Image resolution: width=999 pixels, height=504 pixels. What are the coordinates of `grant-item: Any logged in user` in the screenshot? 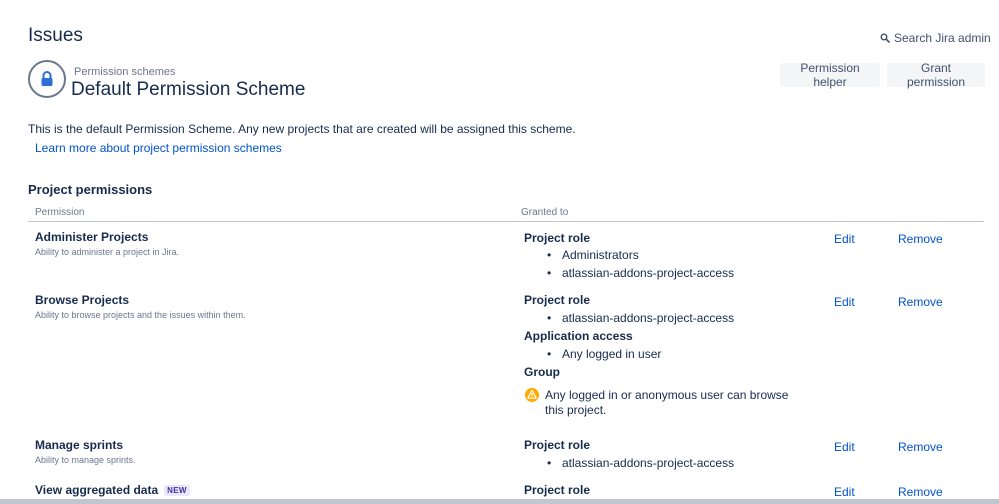 It's located at (604, 354).